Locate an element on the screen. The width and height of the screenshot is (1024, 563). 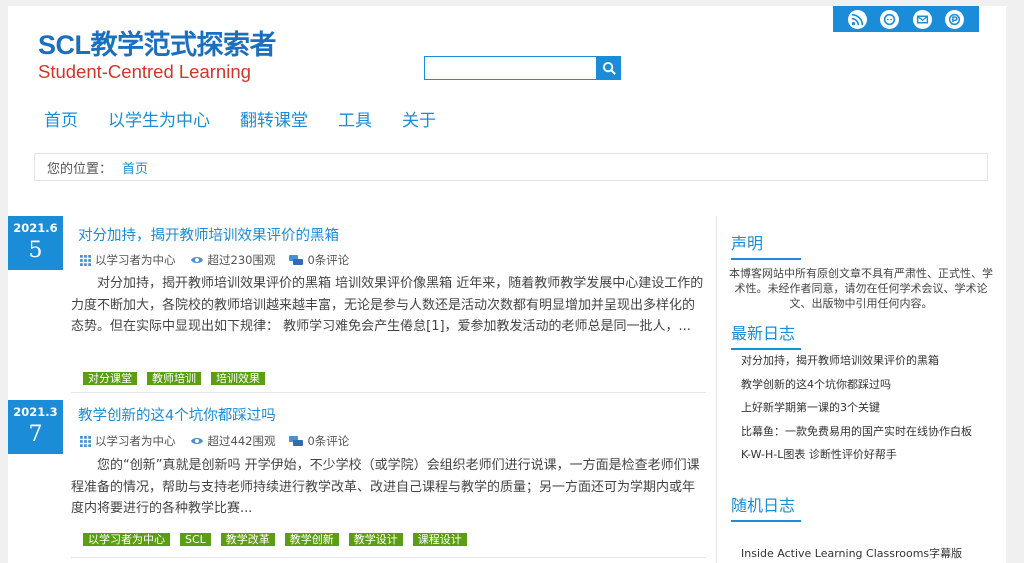
random-list: Inside Active Learning Classrooms字幕版 is located at coordinates (866, 552).